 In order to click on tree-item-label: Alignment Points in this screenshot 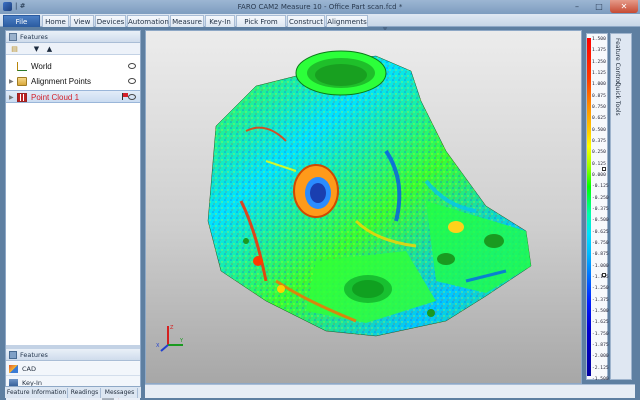, I will do `click(61, 81)`.